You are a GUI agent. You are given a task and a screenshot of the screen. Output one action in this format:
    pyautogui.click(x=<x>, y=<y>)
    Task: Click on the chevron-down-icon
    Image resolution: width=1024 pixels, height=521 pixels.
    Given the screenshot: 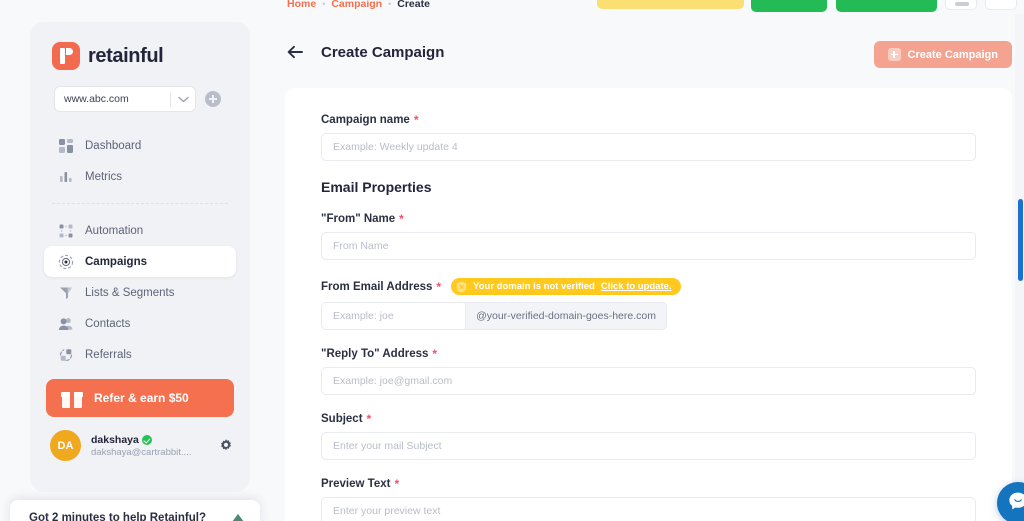 What is the action you would take?
    pyautogui.click(x=183, y=99)
    